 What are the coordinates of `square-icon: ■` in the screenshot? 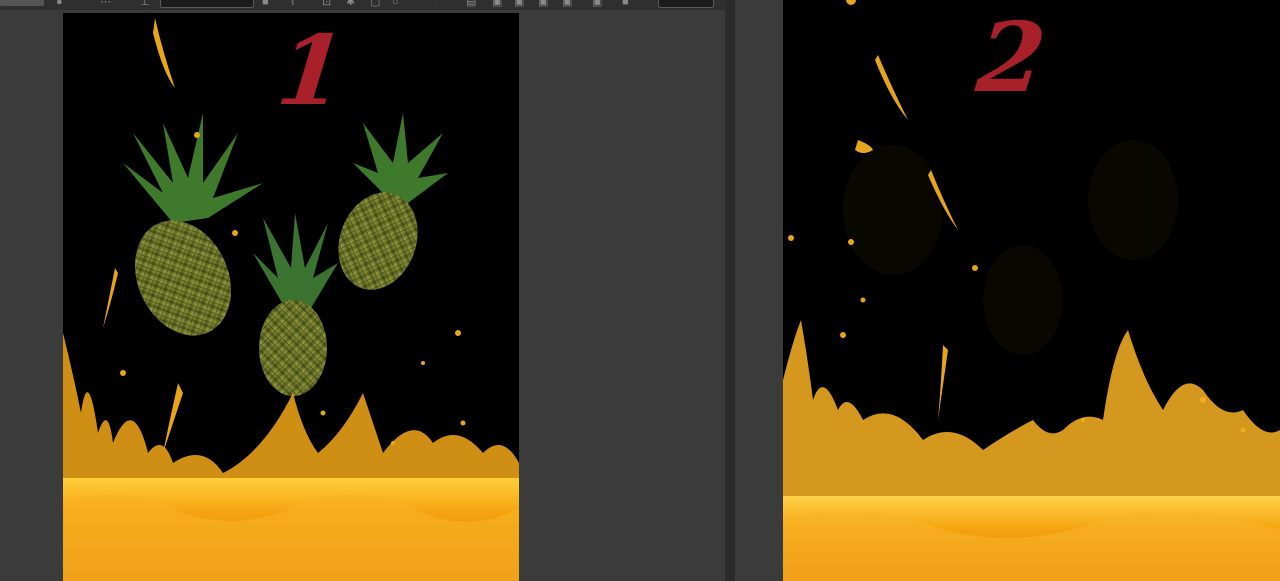 It's located at (265, 4).